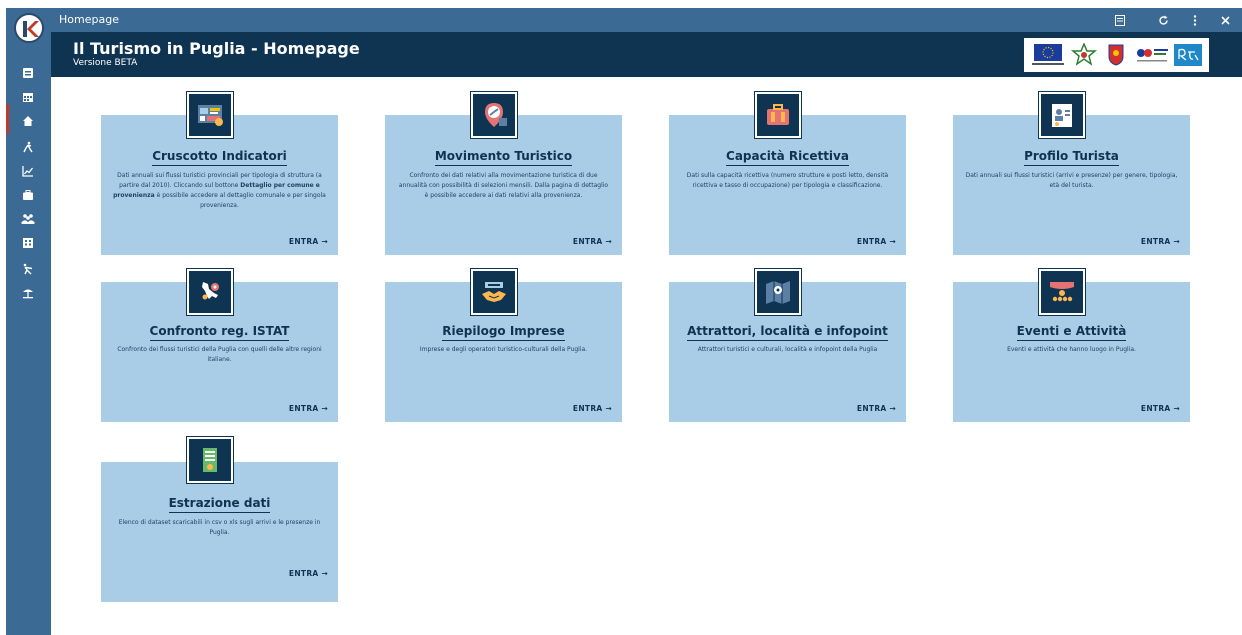 The width and height of the screenshot is (1242, 635). I want to click on eu-flag-logo, so click(1048, 54).